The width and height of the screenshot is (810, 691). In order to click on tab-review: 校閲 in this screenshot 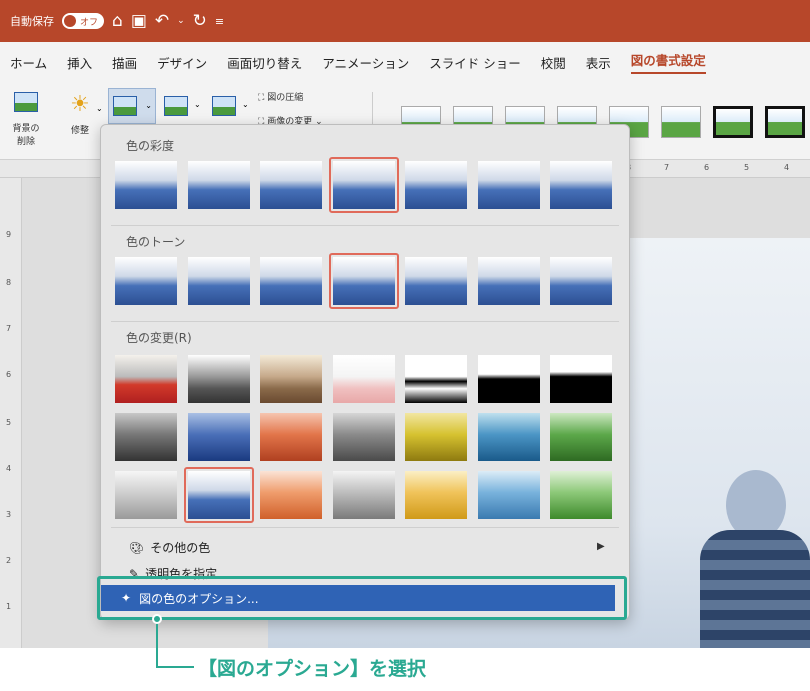, I will do `click(553, 62)`.